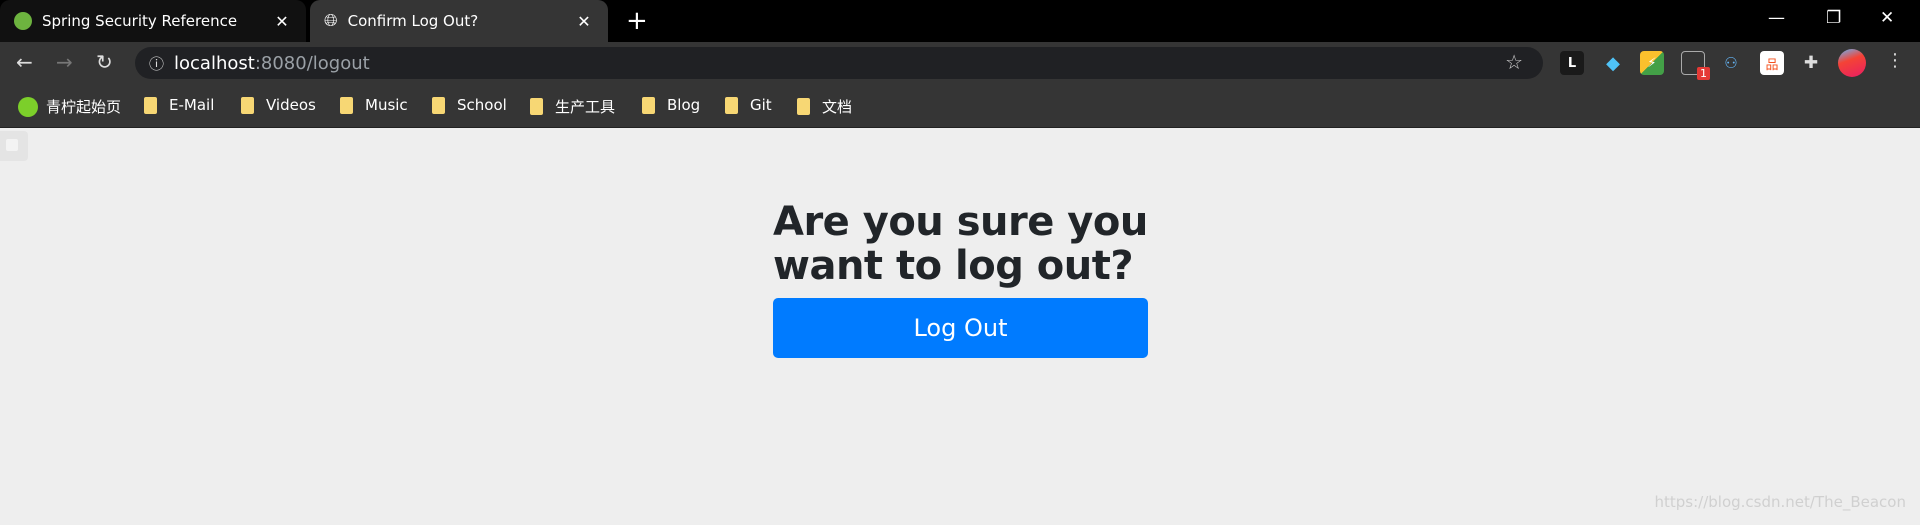  What do you see at coordinates (1776, 18) in the screenshot?
I see `minimize-button: —` at bounding box center [1776, 18].